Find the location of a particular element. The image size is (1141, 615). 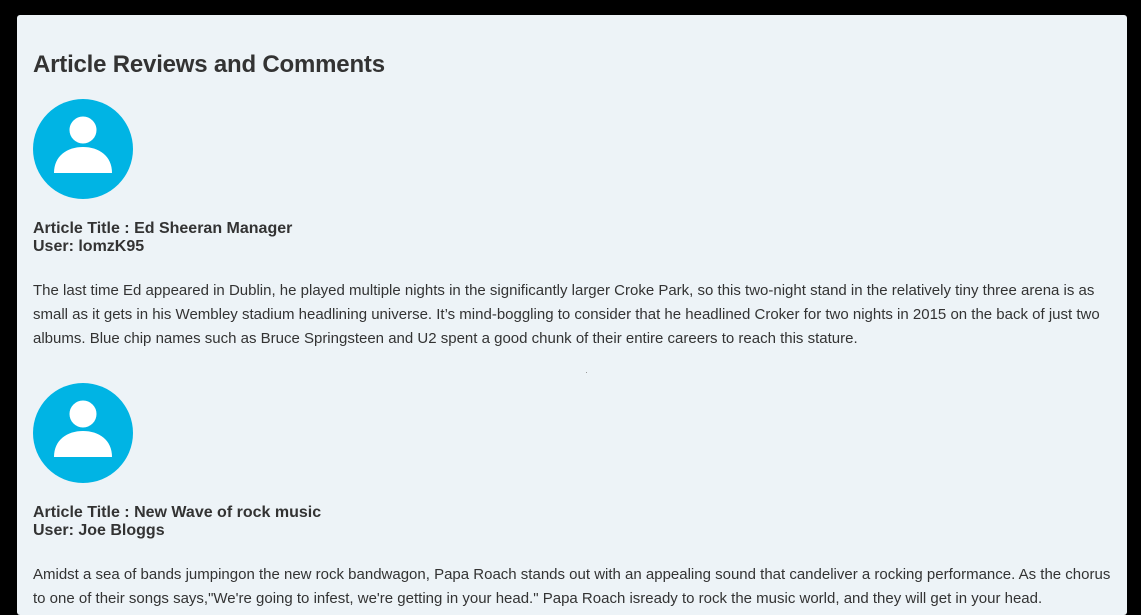

article-title: Article Title : New Wave of rock music is located at coordinates (177, 512).